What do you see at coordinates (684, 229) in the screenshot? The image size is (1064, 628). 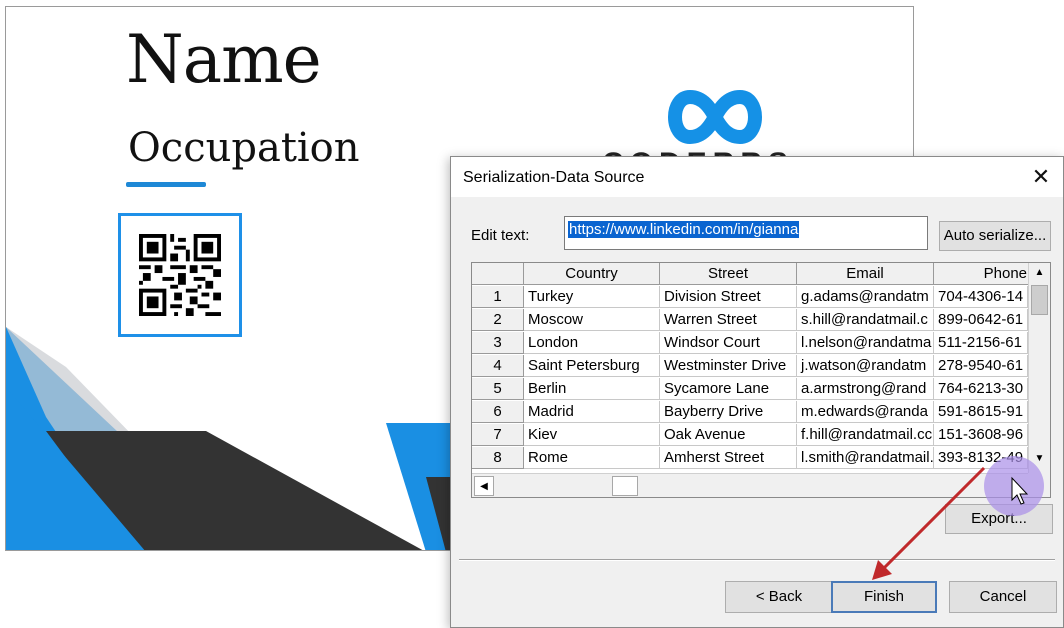 I see `edit-text-selected-value: https://www.linkedin.com/in/gianna` at bounding box center [684, 229].